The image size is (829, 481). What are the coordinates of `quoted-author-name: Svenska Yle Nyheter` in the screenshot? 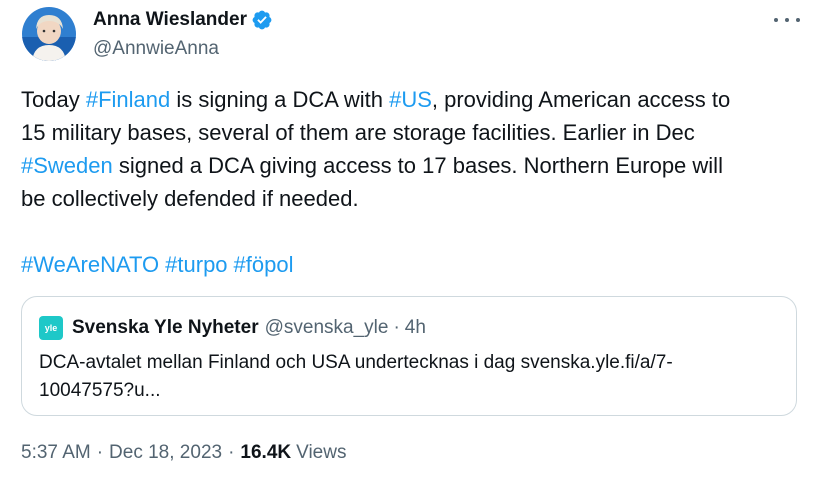 It's located at (165, 327).